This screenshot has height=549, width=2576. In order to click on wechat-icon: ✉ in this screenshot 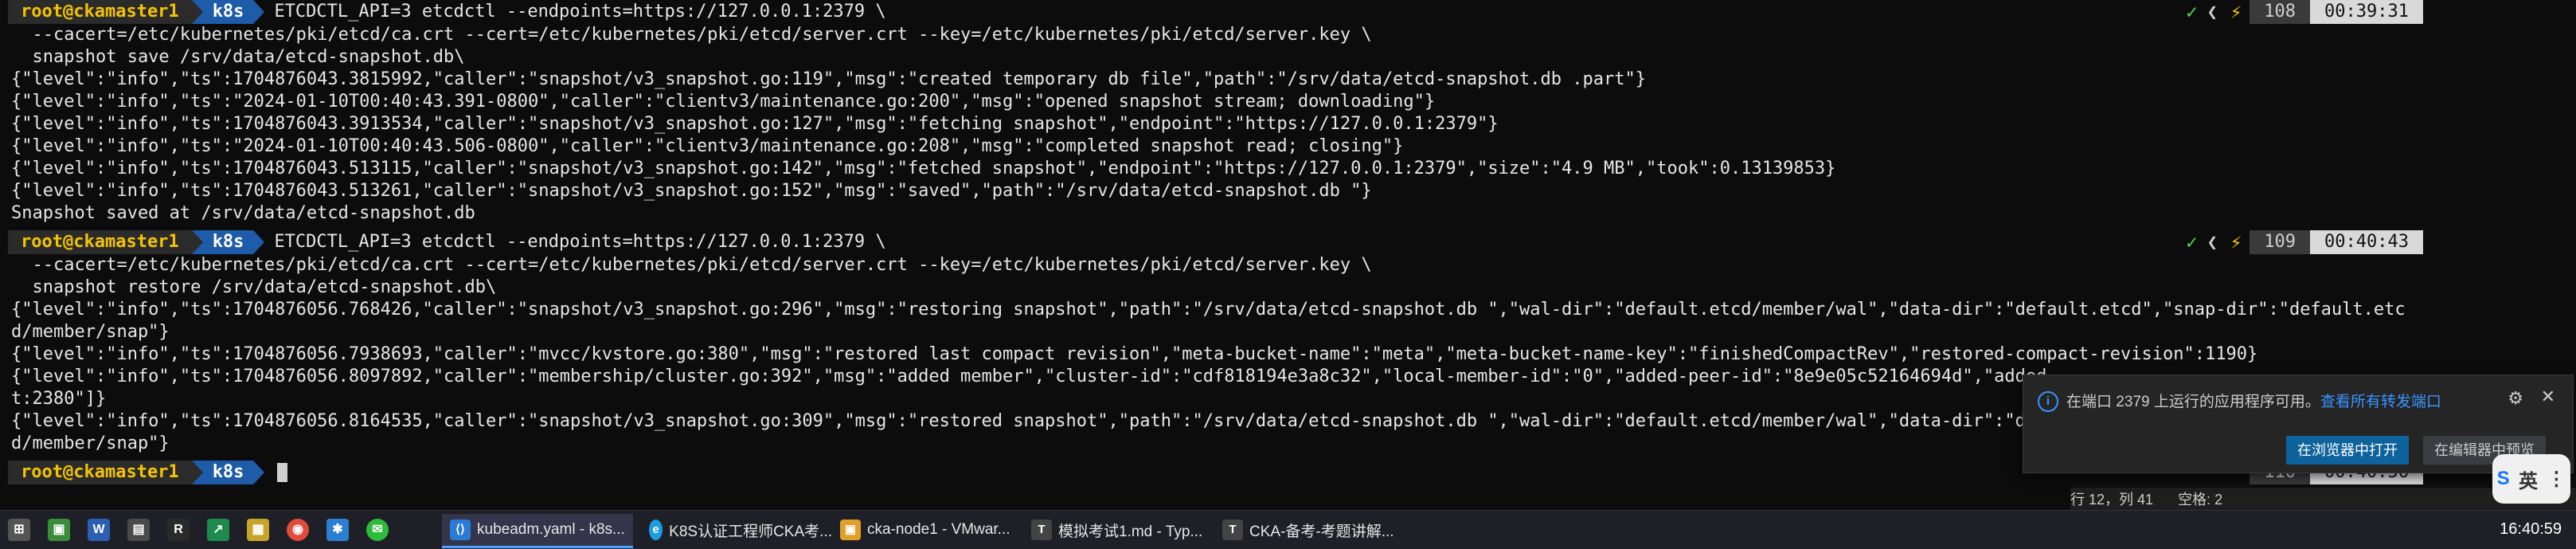, I will do `click(377, 530)`.